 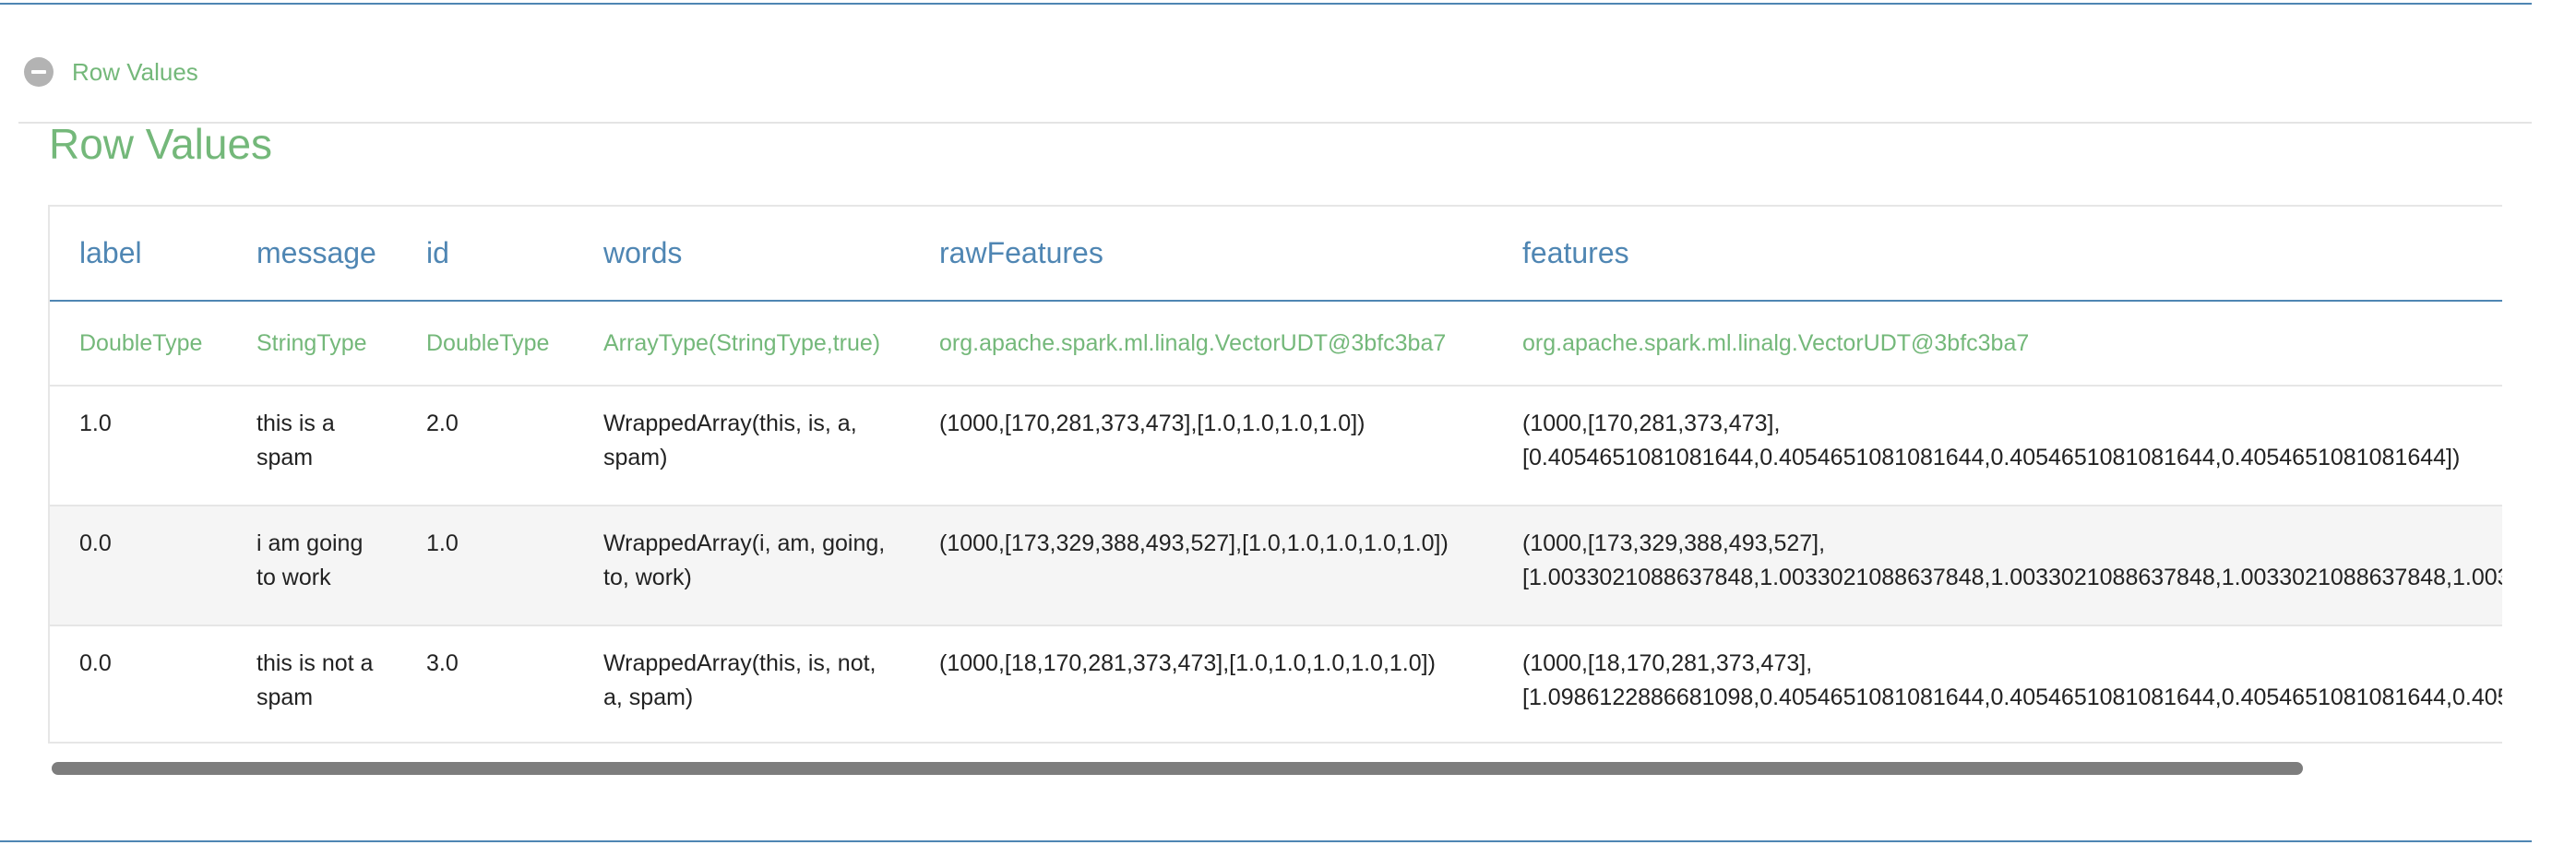 What do you see at coordinates (138, 254) in the screenshot?
I see `column-header-label: label` at bounding box center [138, 254].